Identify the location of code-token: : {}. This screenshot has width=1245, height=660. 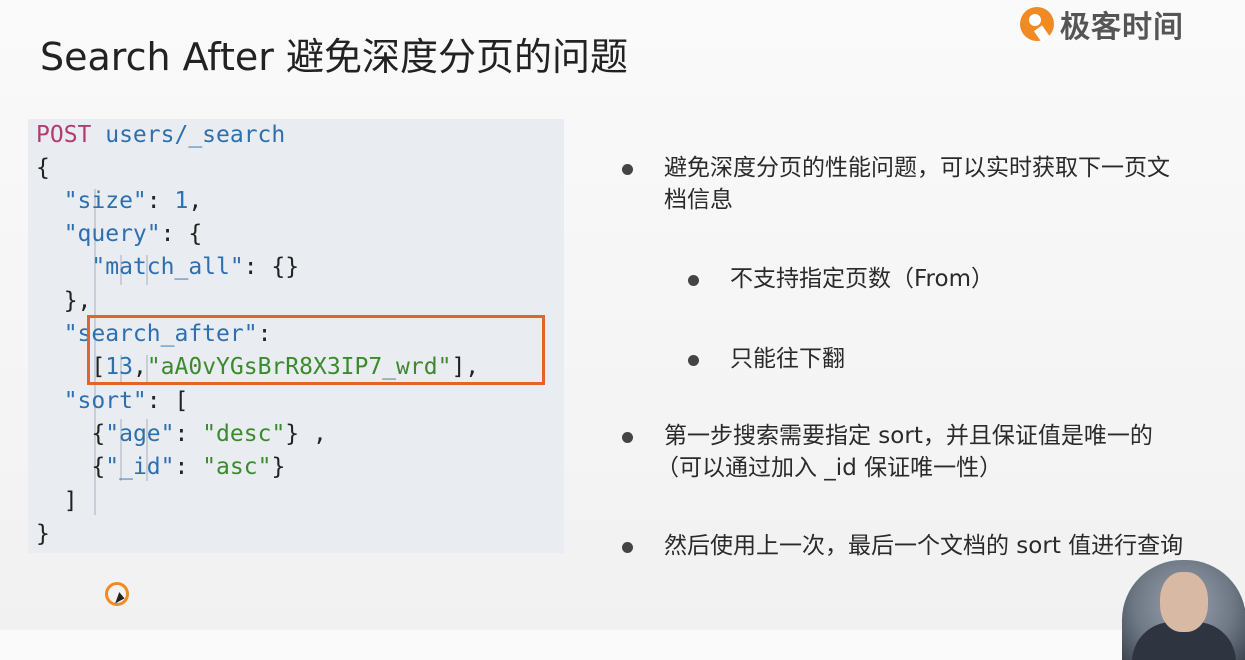
(271, 267).